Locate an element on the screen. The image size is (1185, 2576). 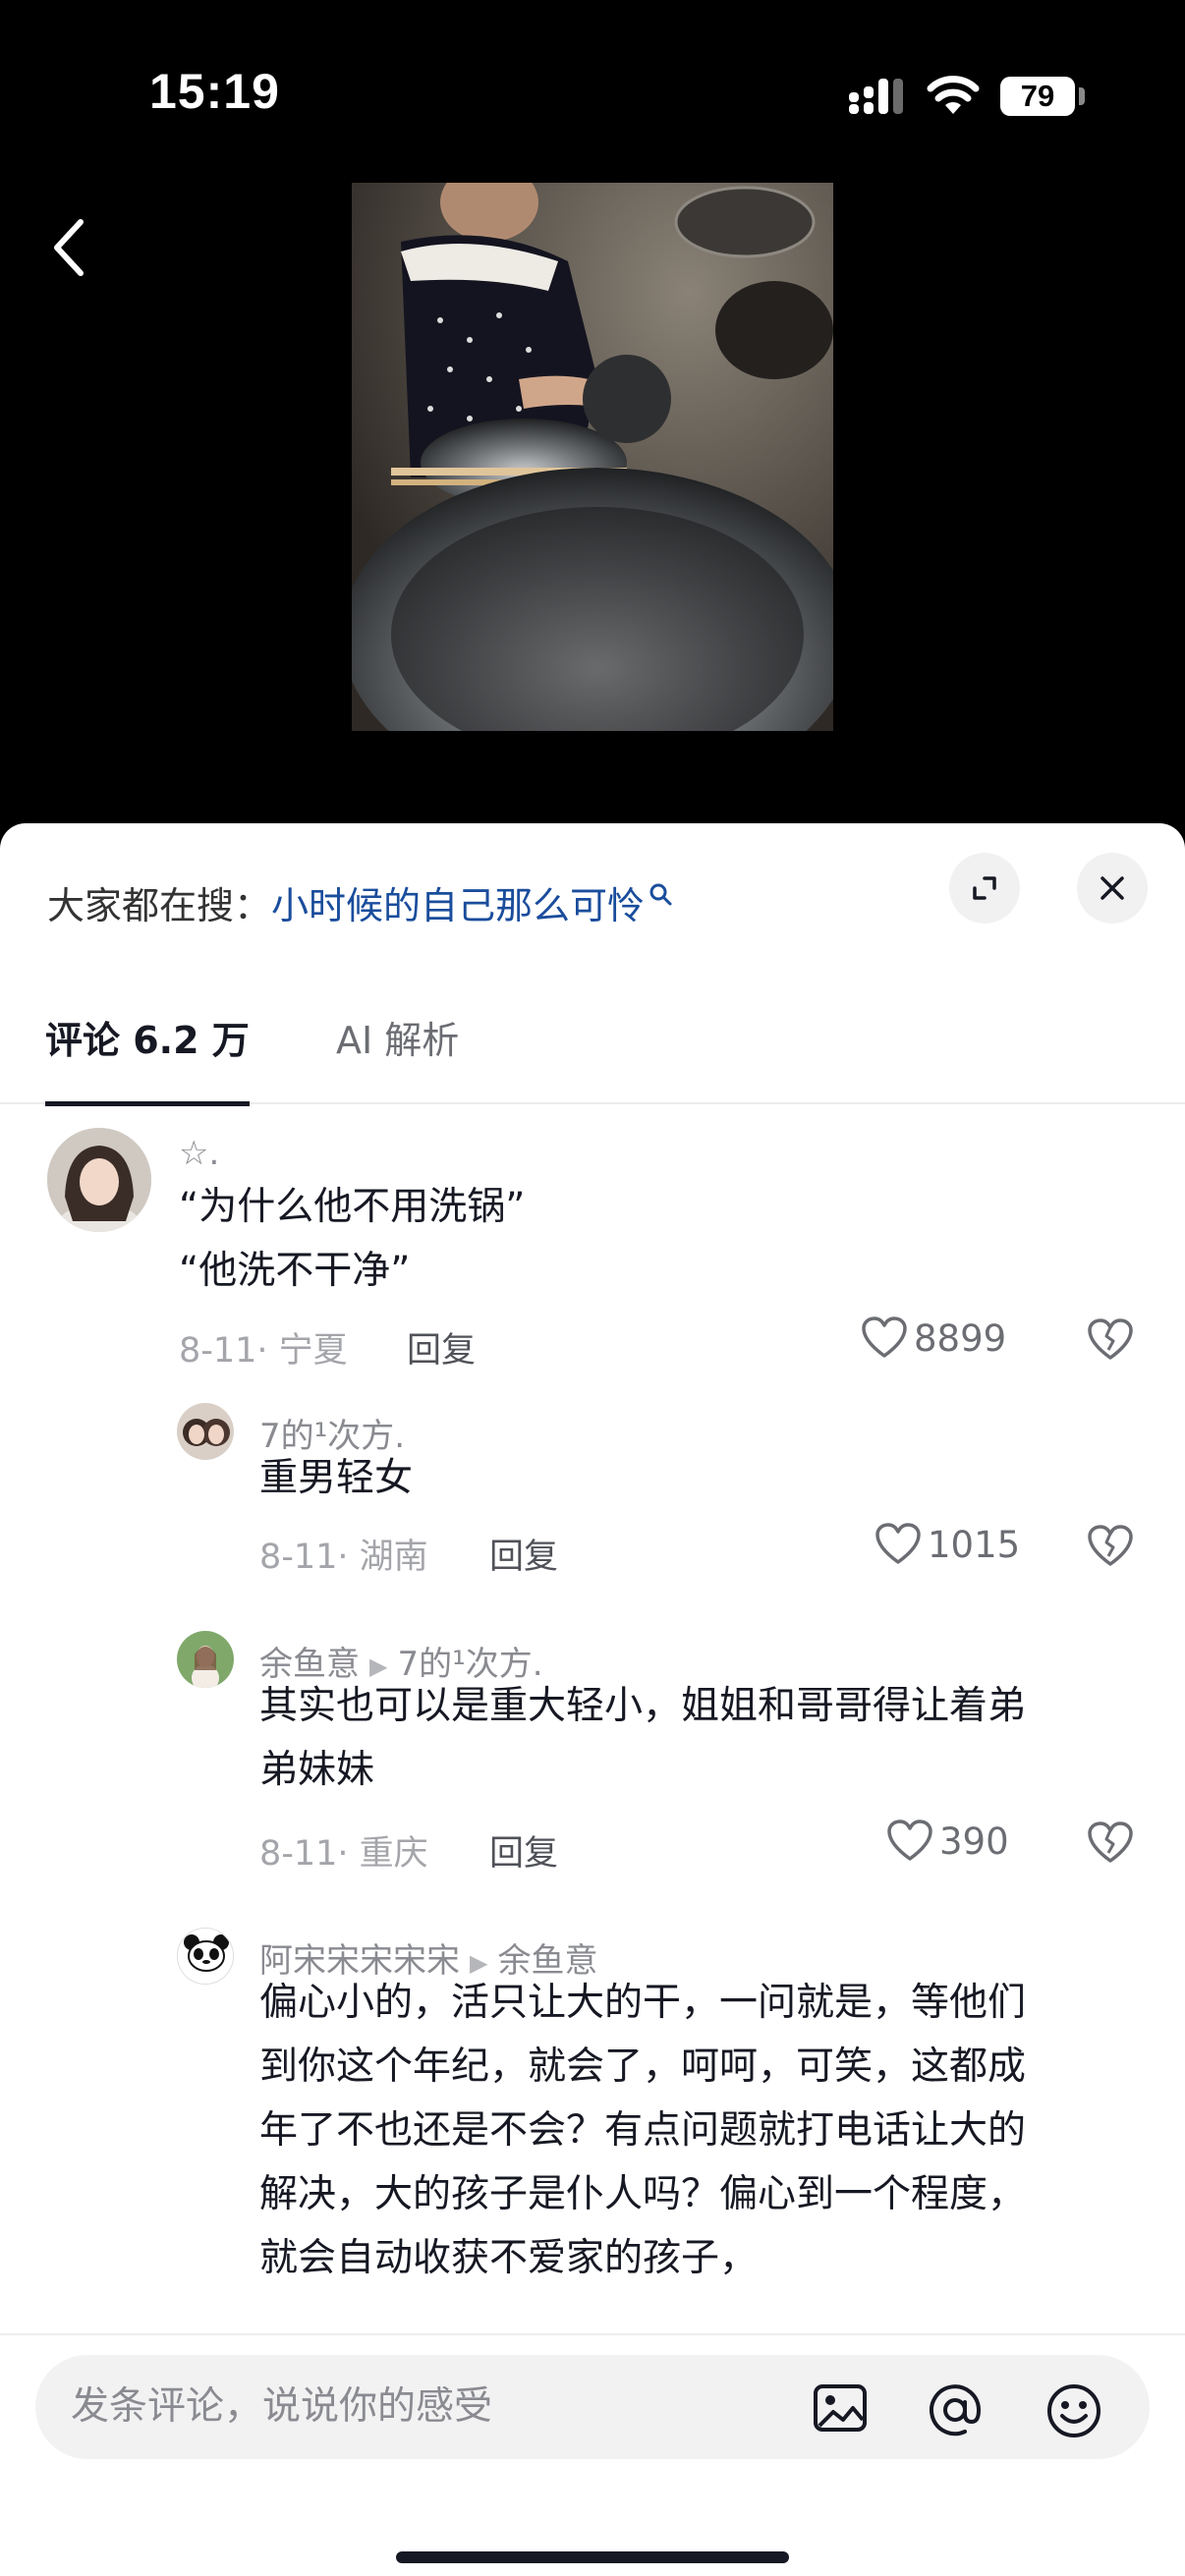
comment-meta: 8-11· 重庆 is located at coordinates (344, 1854).